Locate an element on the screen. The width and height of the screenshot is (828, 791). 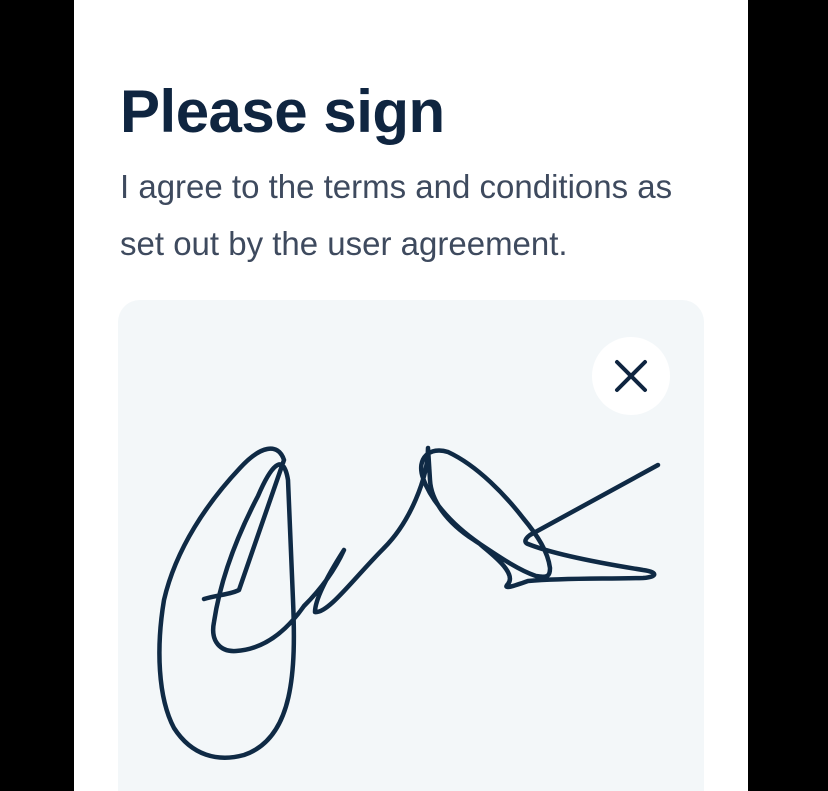
close-icon is located at coordinates (631, 376).